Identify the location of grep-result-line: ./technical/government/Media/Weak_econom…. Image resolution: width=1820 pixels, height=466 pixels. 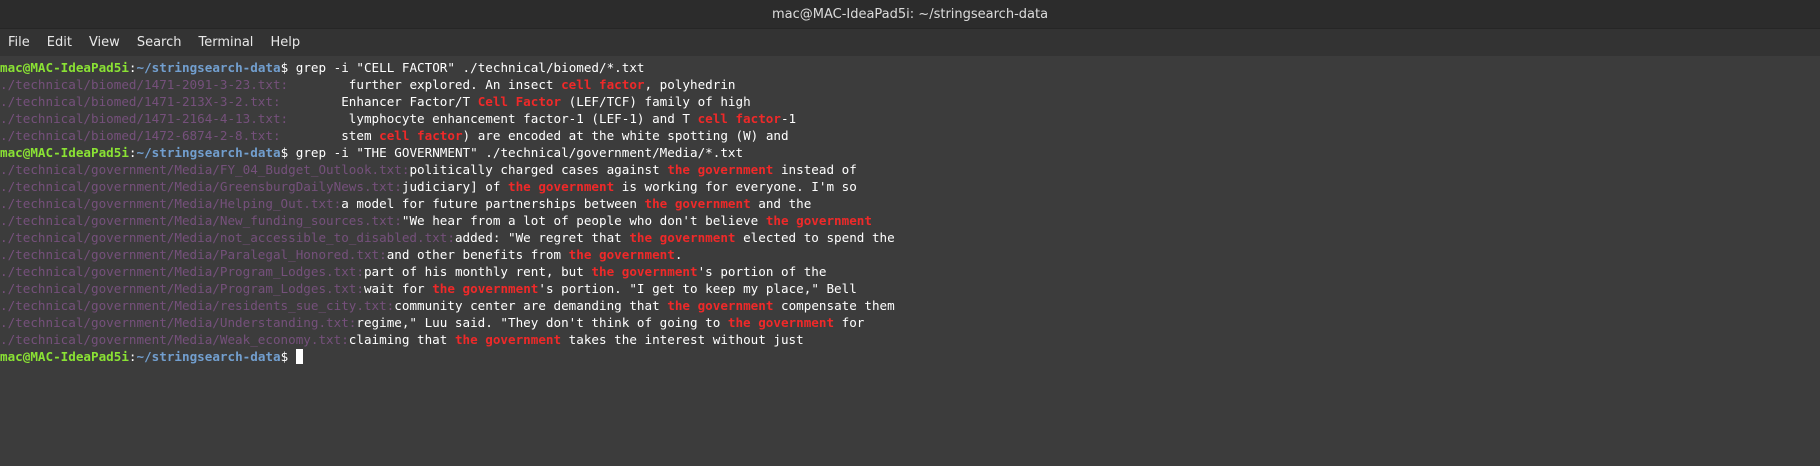
(910, 339).